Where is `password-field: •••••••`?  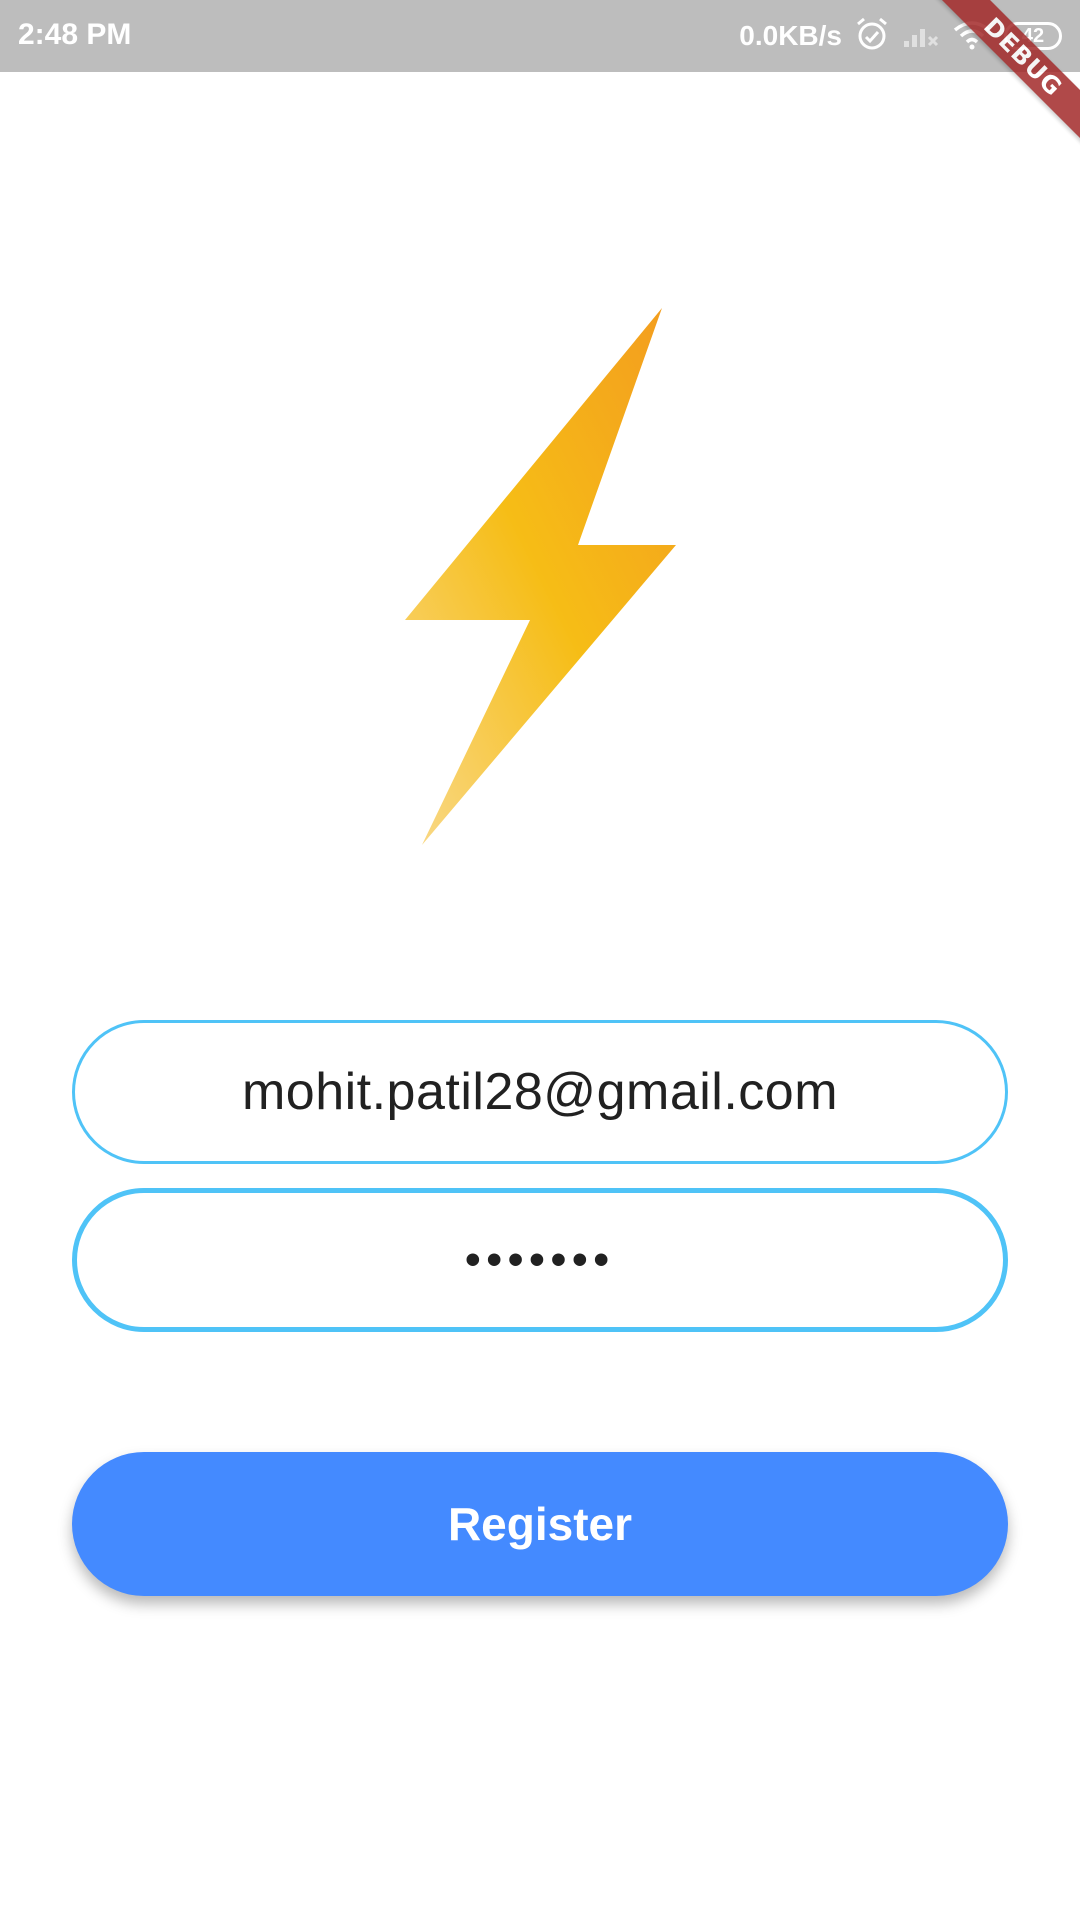 password-field: ••••••• is located at coordinates (540, 1260).